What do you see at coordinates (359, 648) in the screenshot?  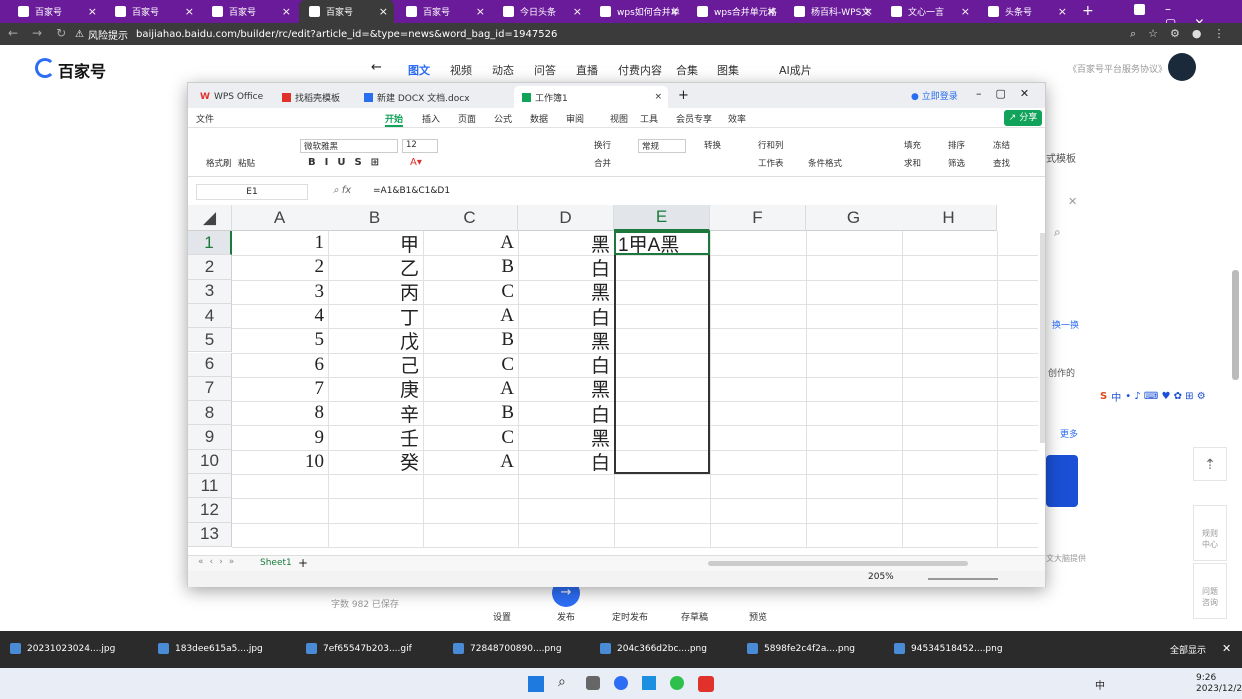 I see `download-item: 7ef65547b203....gif` at bounding box center [359, 648].